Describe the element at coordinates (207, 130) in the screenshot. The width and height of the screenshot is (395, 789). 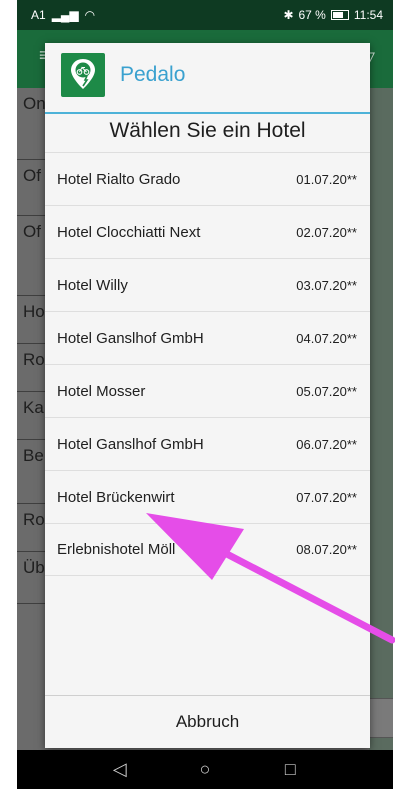
I see `dialog-title: Wählen Sie ein Hotel` at that location.